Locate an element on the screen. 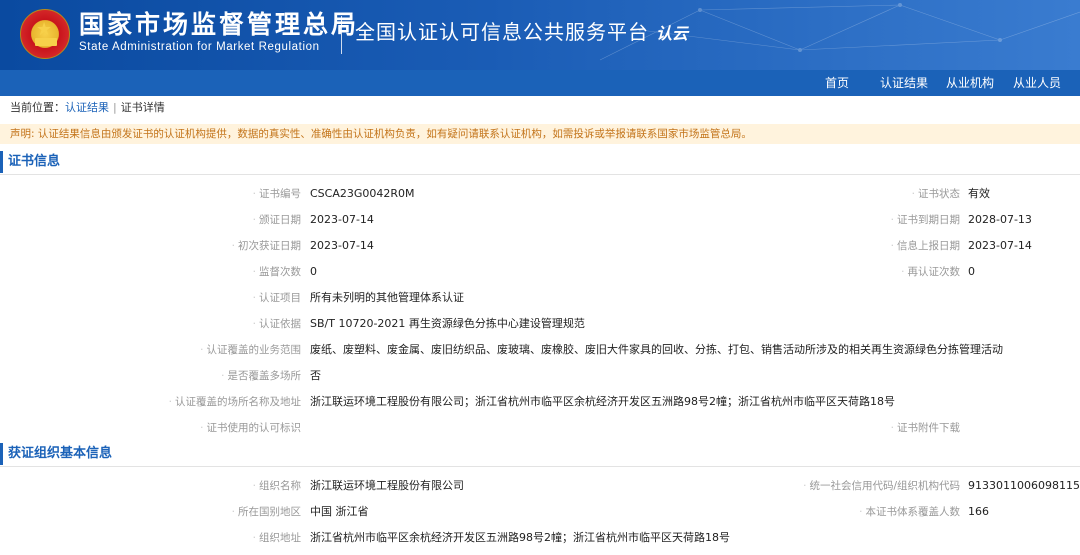 The height and width of the screenshot is (555, 1080). section-cert-info: 证书信息 is located at coordinates (540, 162).